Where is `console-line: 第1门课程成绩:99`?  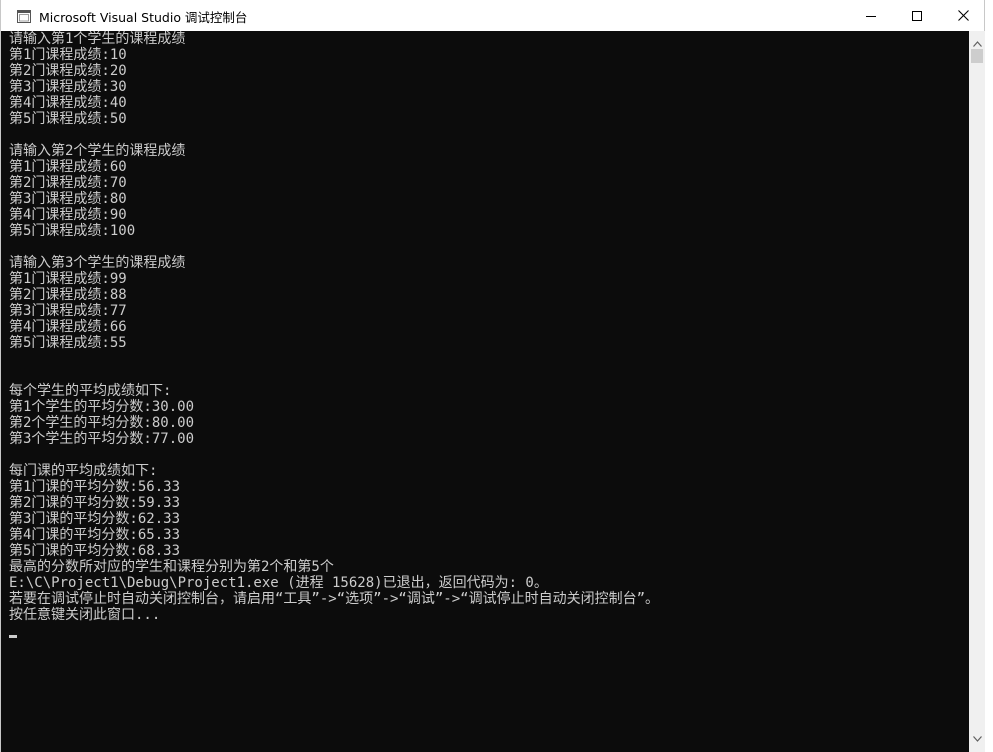
console-line: 第1门课程成绩:99 is located at coordinates (68, 279).